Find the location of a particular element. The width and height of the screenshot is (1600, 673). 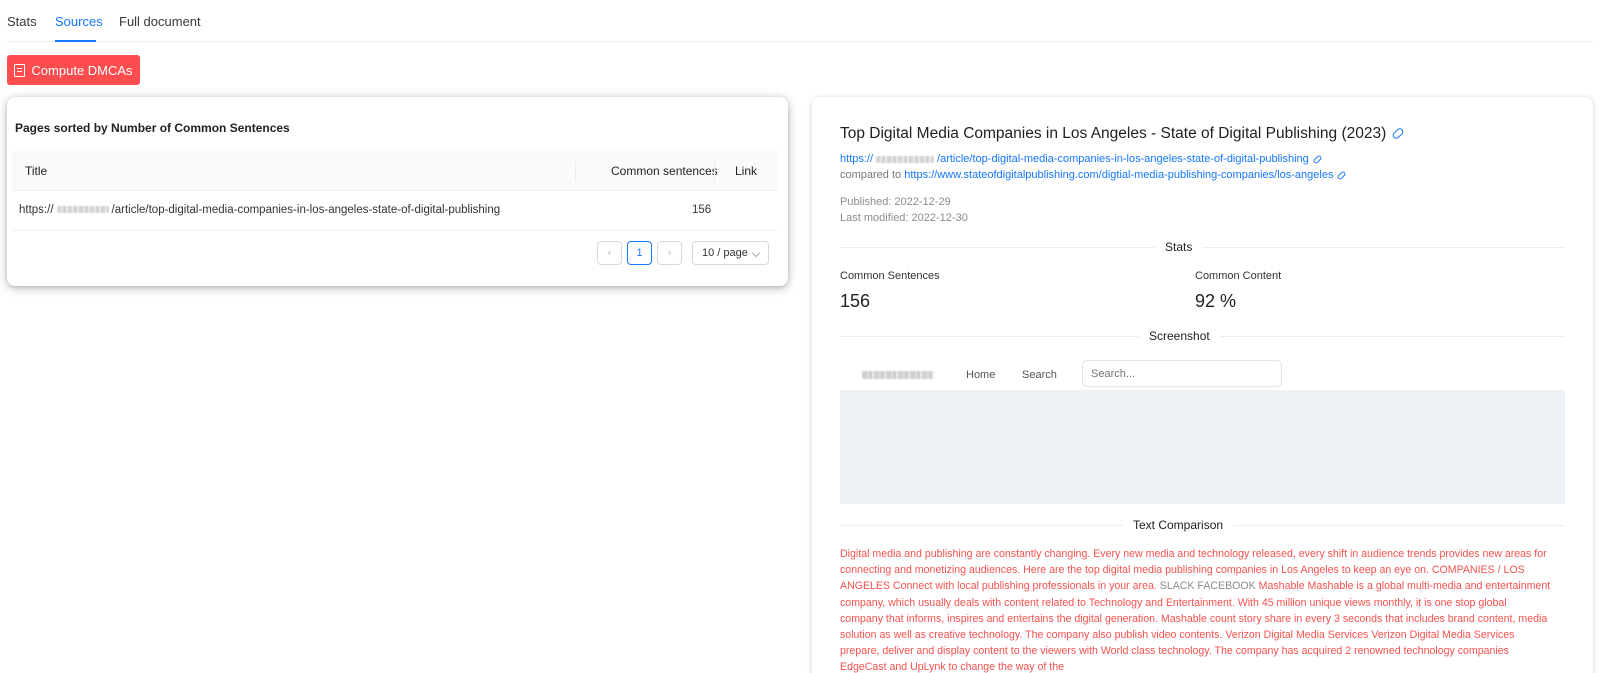

stats-heading: Stats is located at coordinates (1179, 247).